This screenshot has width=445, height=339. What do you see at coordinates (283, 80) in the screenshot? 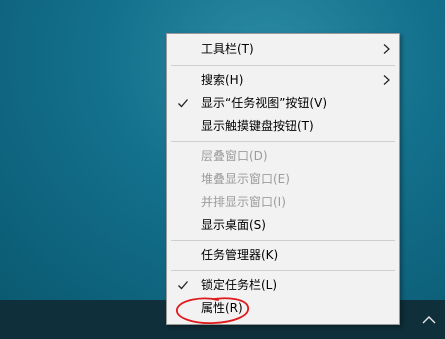
I see `menu-item-search: 搜索(H)` at bounding box center [283, 80].